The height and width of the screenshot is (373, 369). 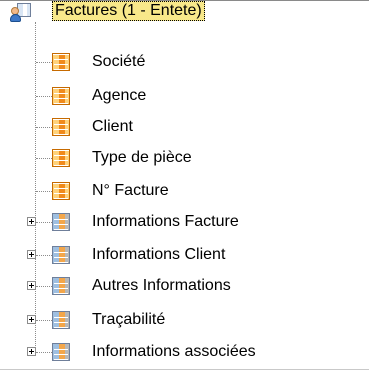 I want to click on tree-root: Factures (1 - Entete), so click(x=184, y=12).